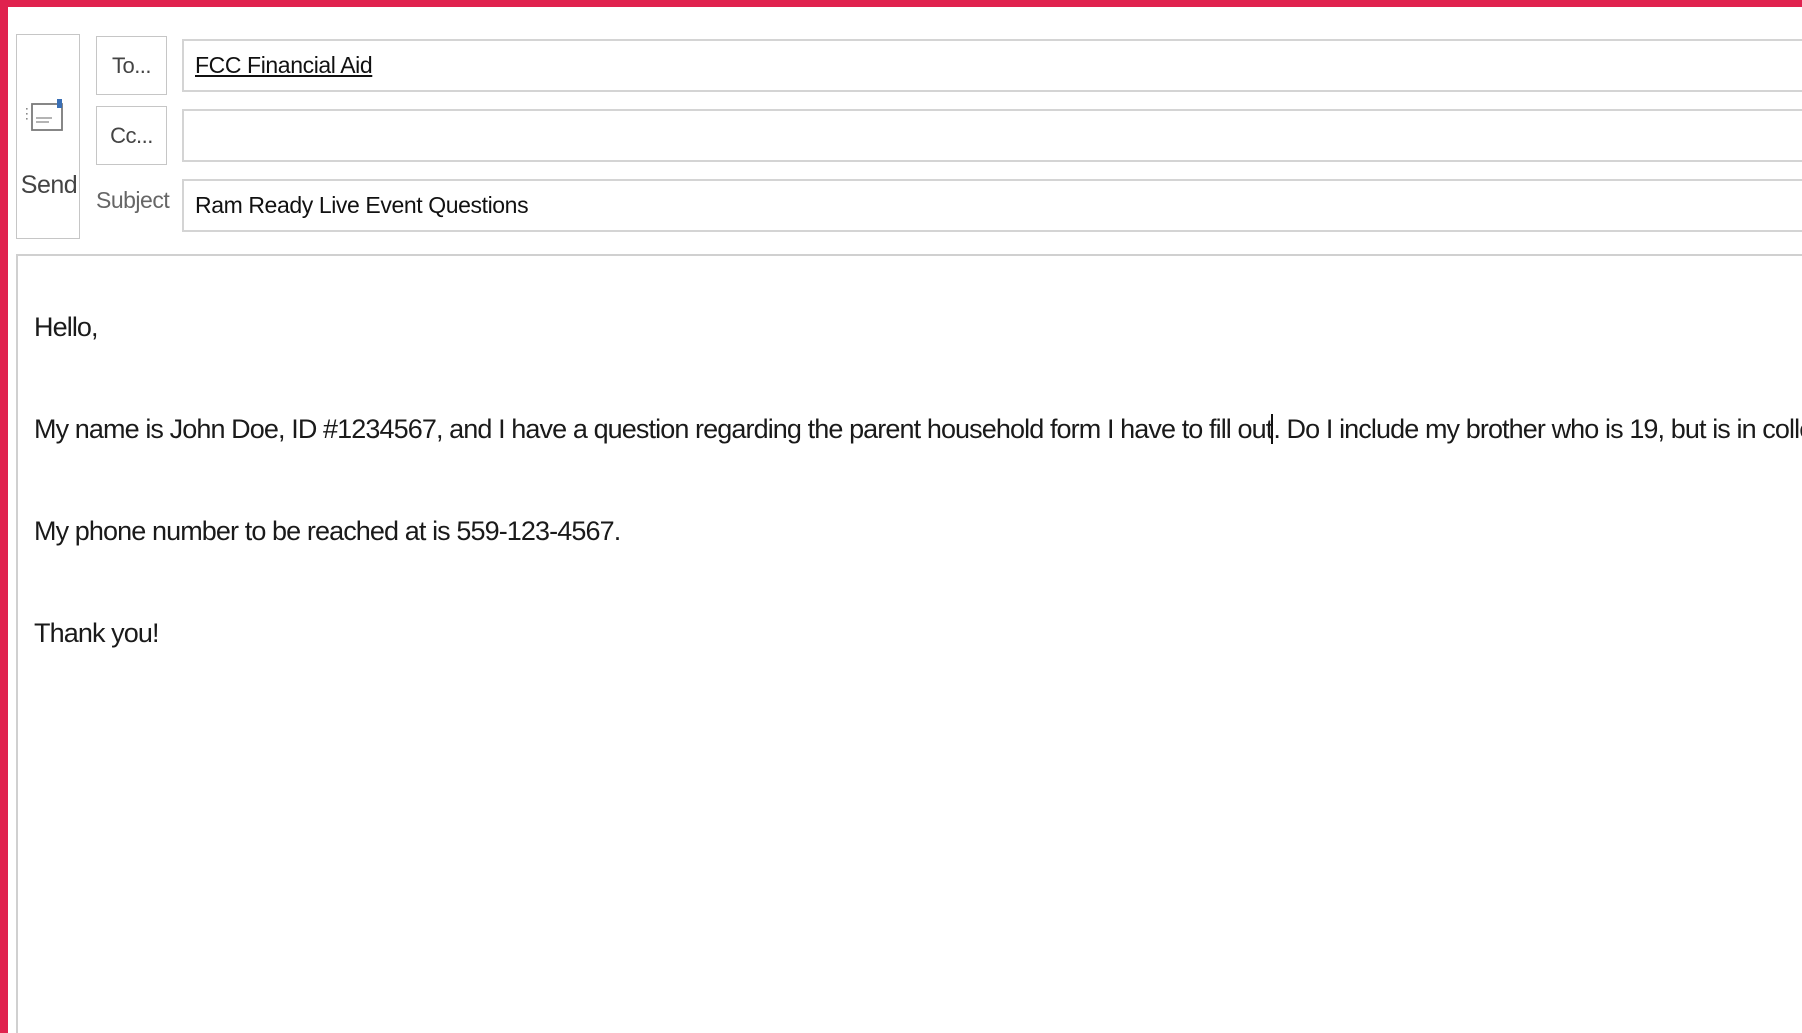  Describe the element at coordinates (992, 205) in the screenshot. I see `subject-field: Ram Ready Live Event Questions` at that location.